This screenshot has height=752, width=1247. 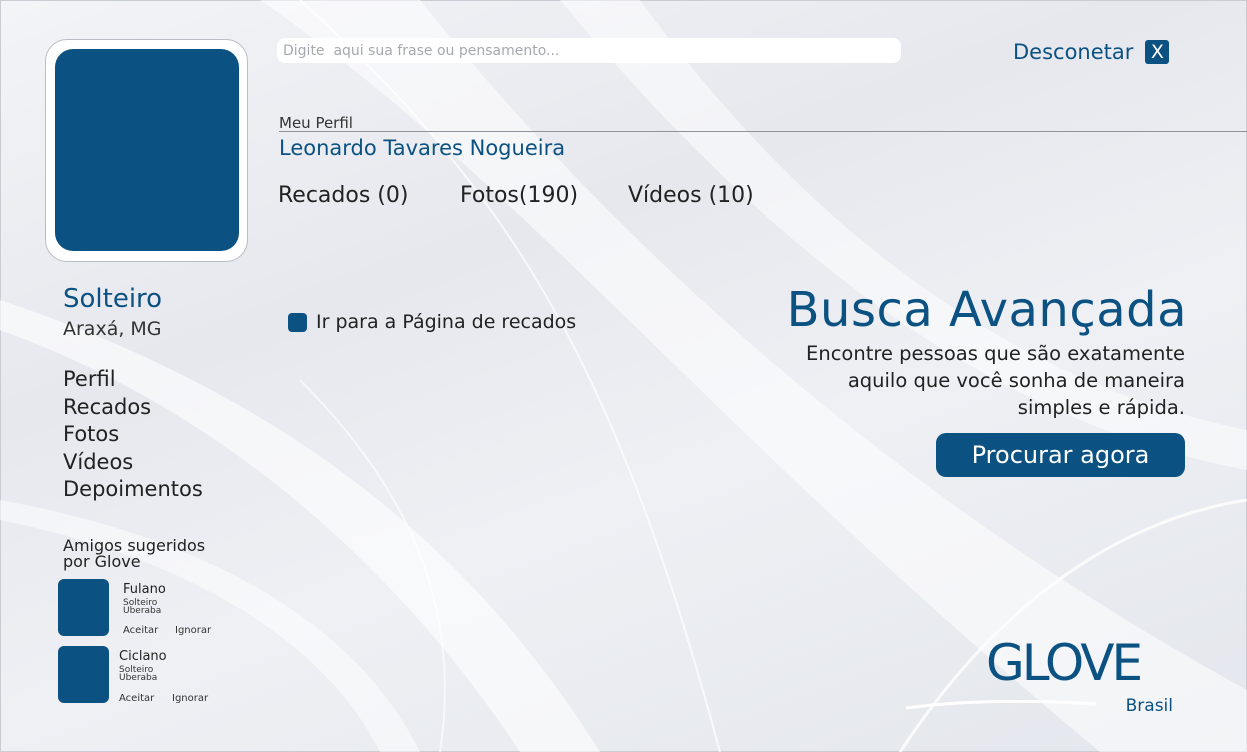 What do you see at coordinates (422, 148) in the screenshot?
I see `profile-name: Leonardo Tavares Nogueira` at bounding box center [422, 148].